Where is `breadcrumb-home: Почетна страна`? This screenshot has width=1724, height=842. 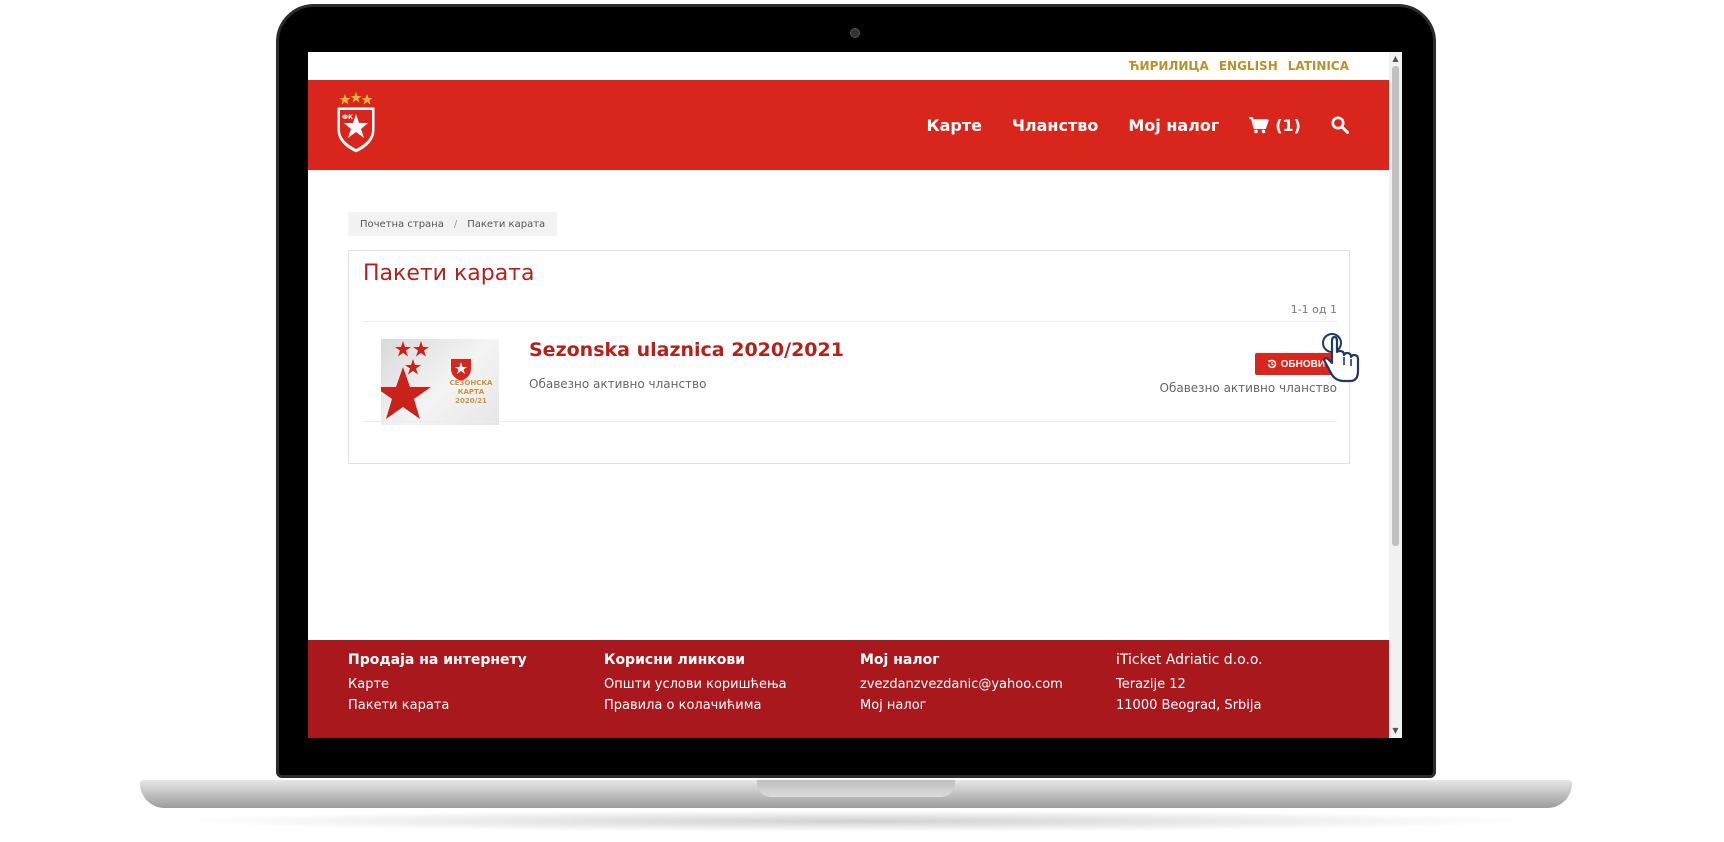 breadcrumb-home: Почетна страна is located at coordinates (402, 224).